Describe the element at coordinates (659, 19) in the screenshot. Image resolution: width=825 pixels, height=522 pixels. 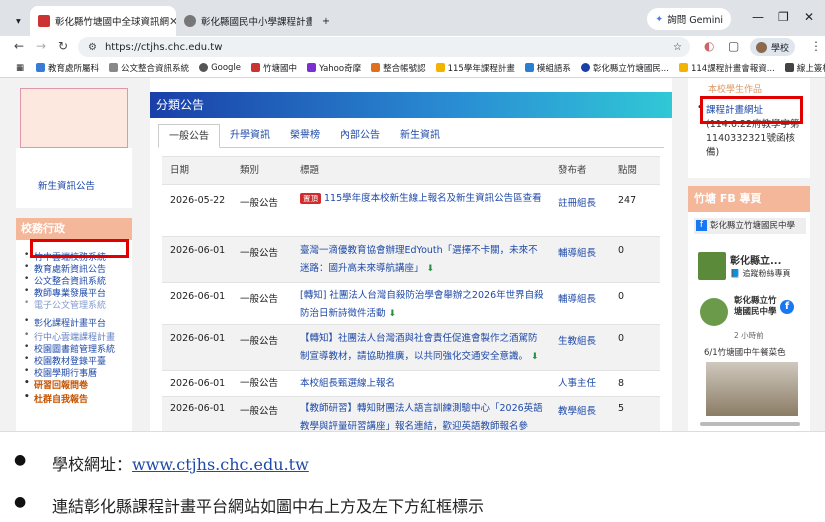
I see `sparkle-icon: ✦` at that location.